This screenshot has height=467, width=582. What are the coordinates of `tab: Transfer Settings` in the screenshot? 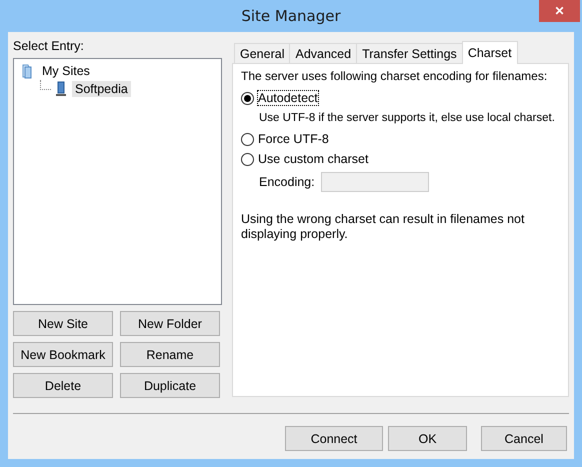 It's located at (409, 53).